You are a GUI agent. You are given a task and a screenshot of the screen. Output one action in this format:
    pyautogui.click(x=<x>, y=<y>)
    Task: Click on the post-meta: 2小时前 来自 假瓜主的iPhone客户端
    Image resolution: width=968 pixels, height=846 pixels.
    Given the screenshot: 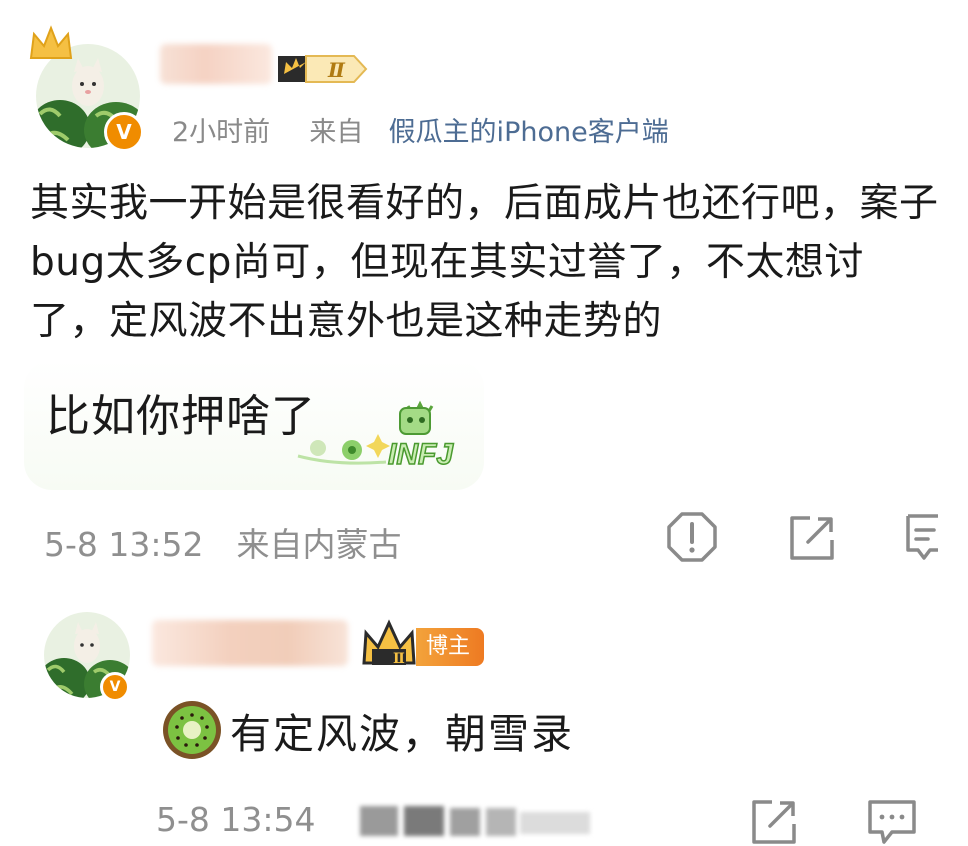 What is the action you would take?
    pyautogui.click(x=420, y=129)
    